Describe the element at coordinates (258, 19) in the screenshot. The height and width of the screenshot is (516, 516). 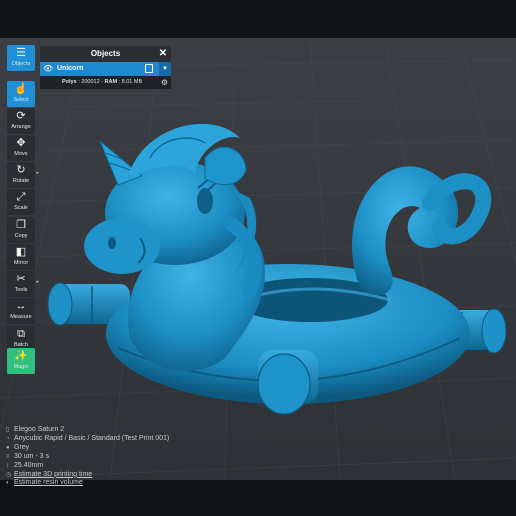
I see `top-bar` at that location.